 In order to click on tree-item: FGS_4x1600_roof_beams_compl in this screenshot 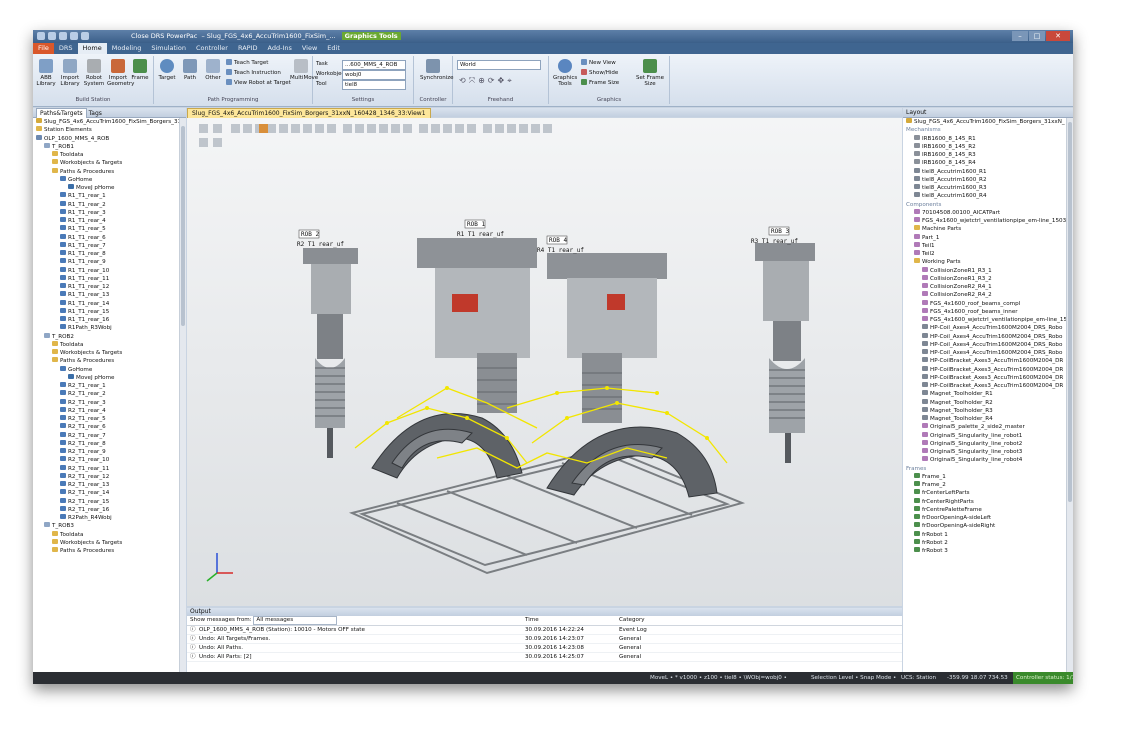, I will do `click(985, 303)`.